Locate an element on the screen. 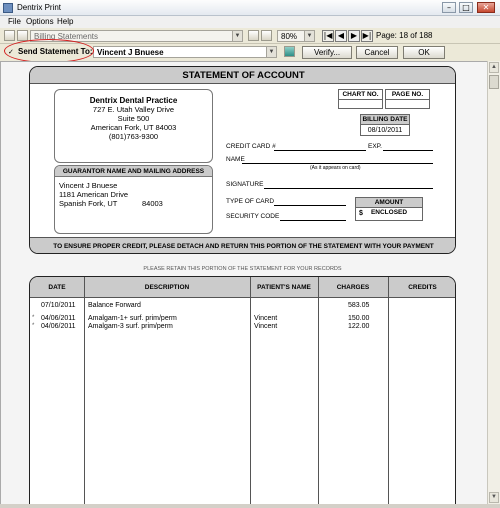  amount-enclosed-box: AMOUNT ENCLOSED $ is located at coordinates (389, 209).